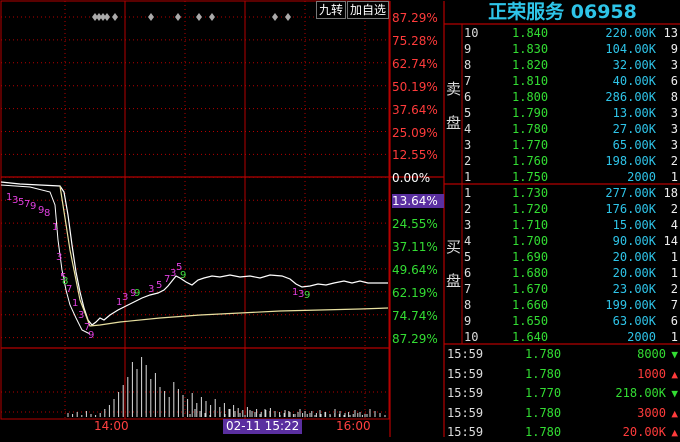 This screenshot has width=680, height=442. Describe the element at coordinates (562, 413) in the screenshot. I see `trade-row: 15:59 1.780 3000 ▲` at that location.